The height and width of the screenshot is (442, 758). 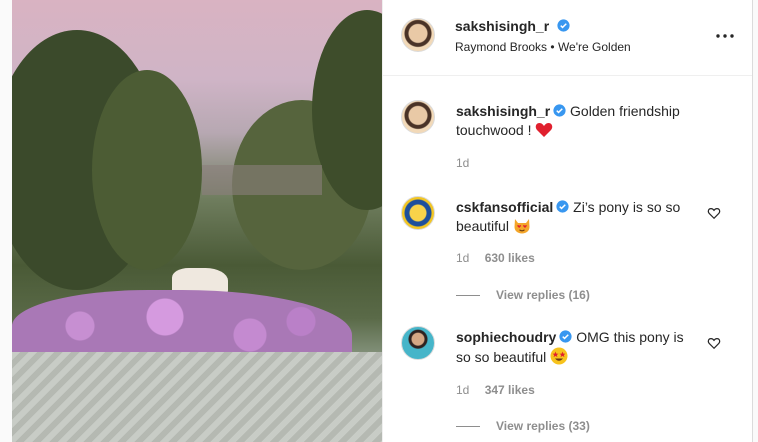 I want to click on author-avatar, so click(x=418, y=35).